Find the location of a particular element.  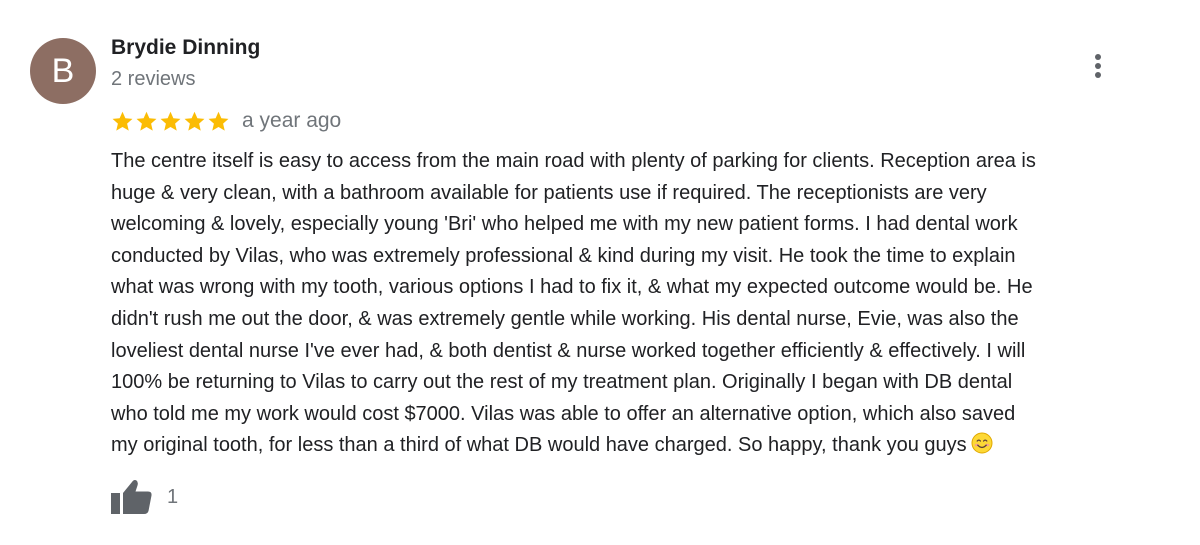

like-count: 1 is located at coordinates (173, 496).